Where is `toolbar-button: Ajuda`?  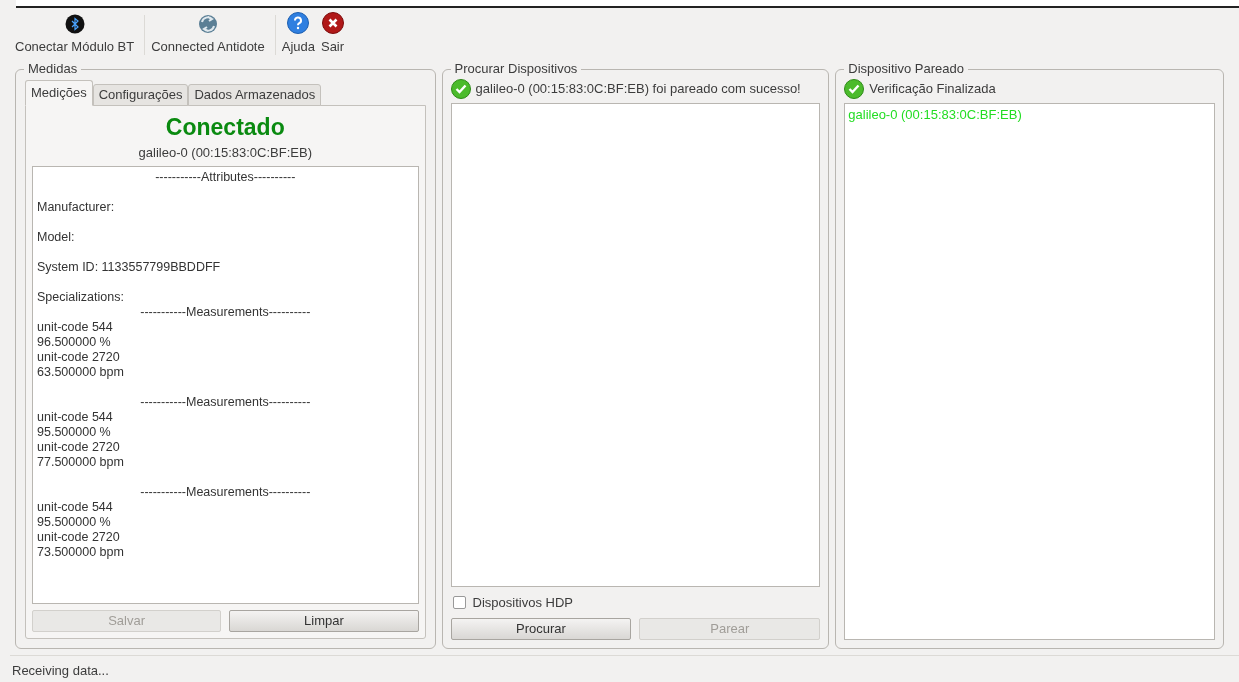
toolbar-button: Ajuda is located at coordinates (298, 33).